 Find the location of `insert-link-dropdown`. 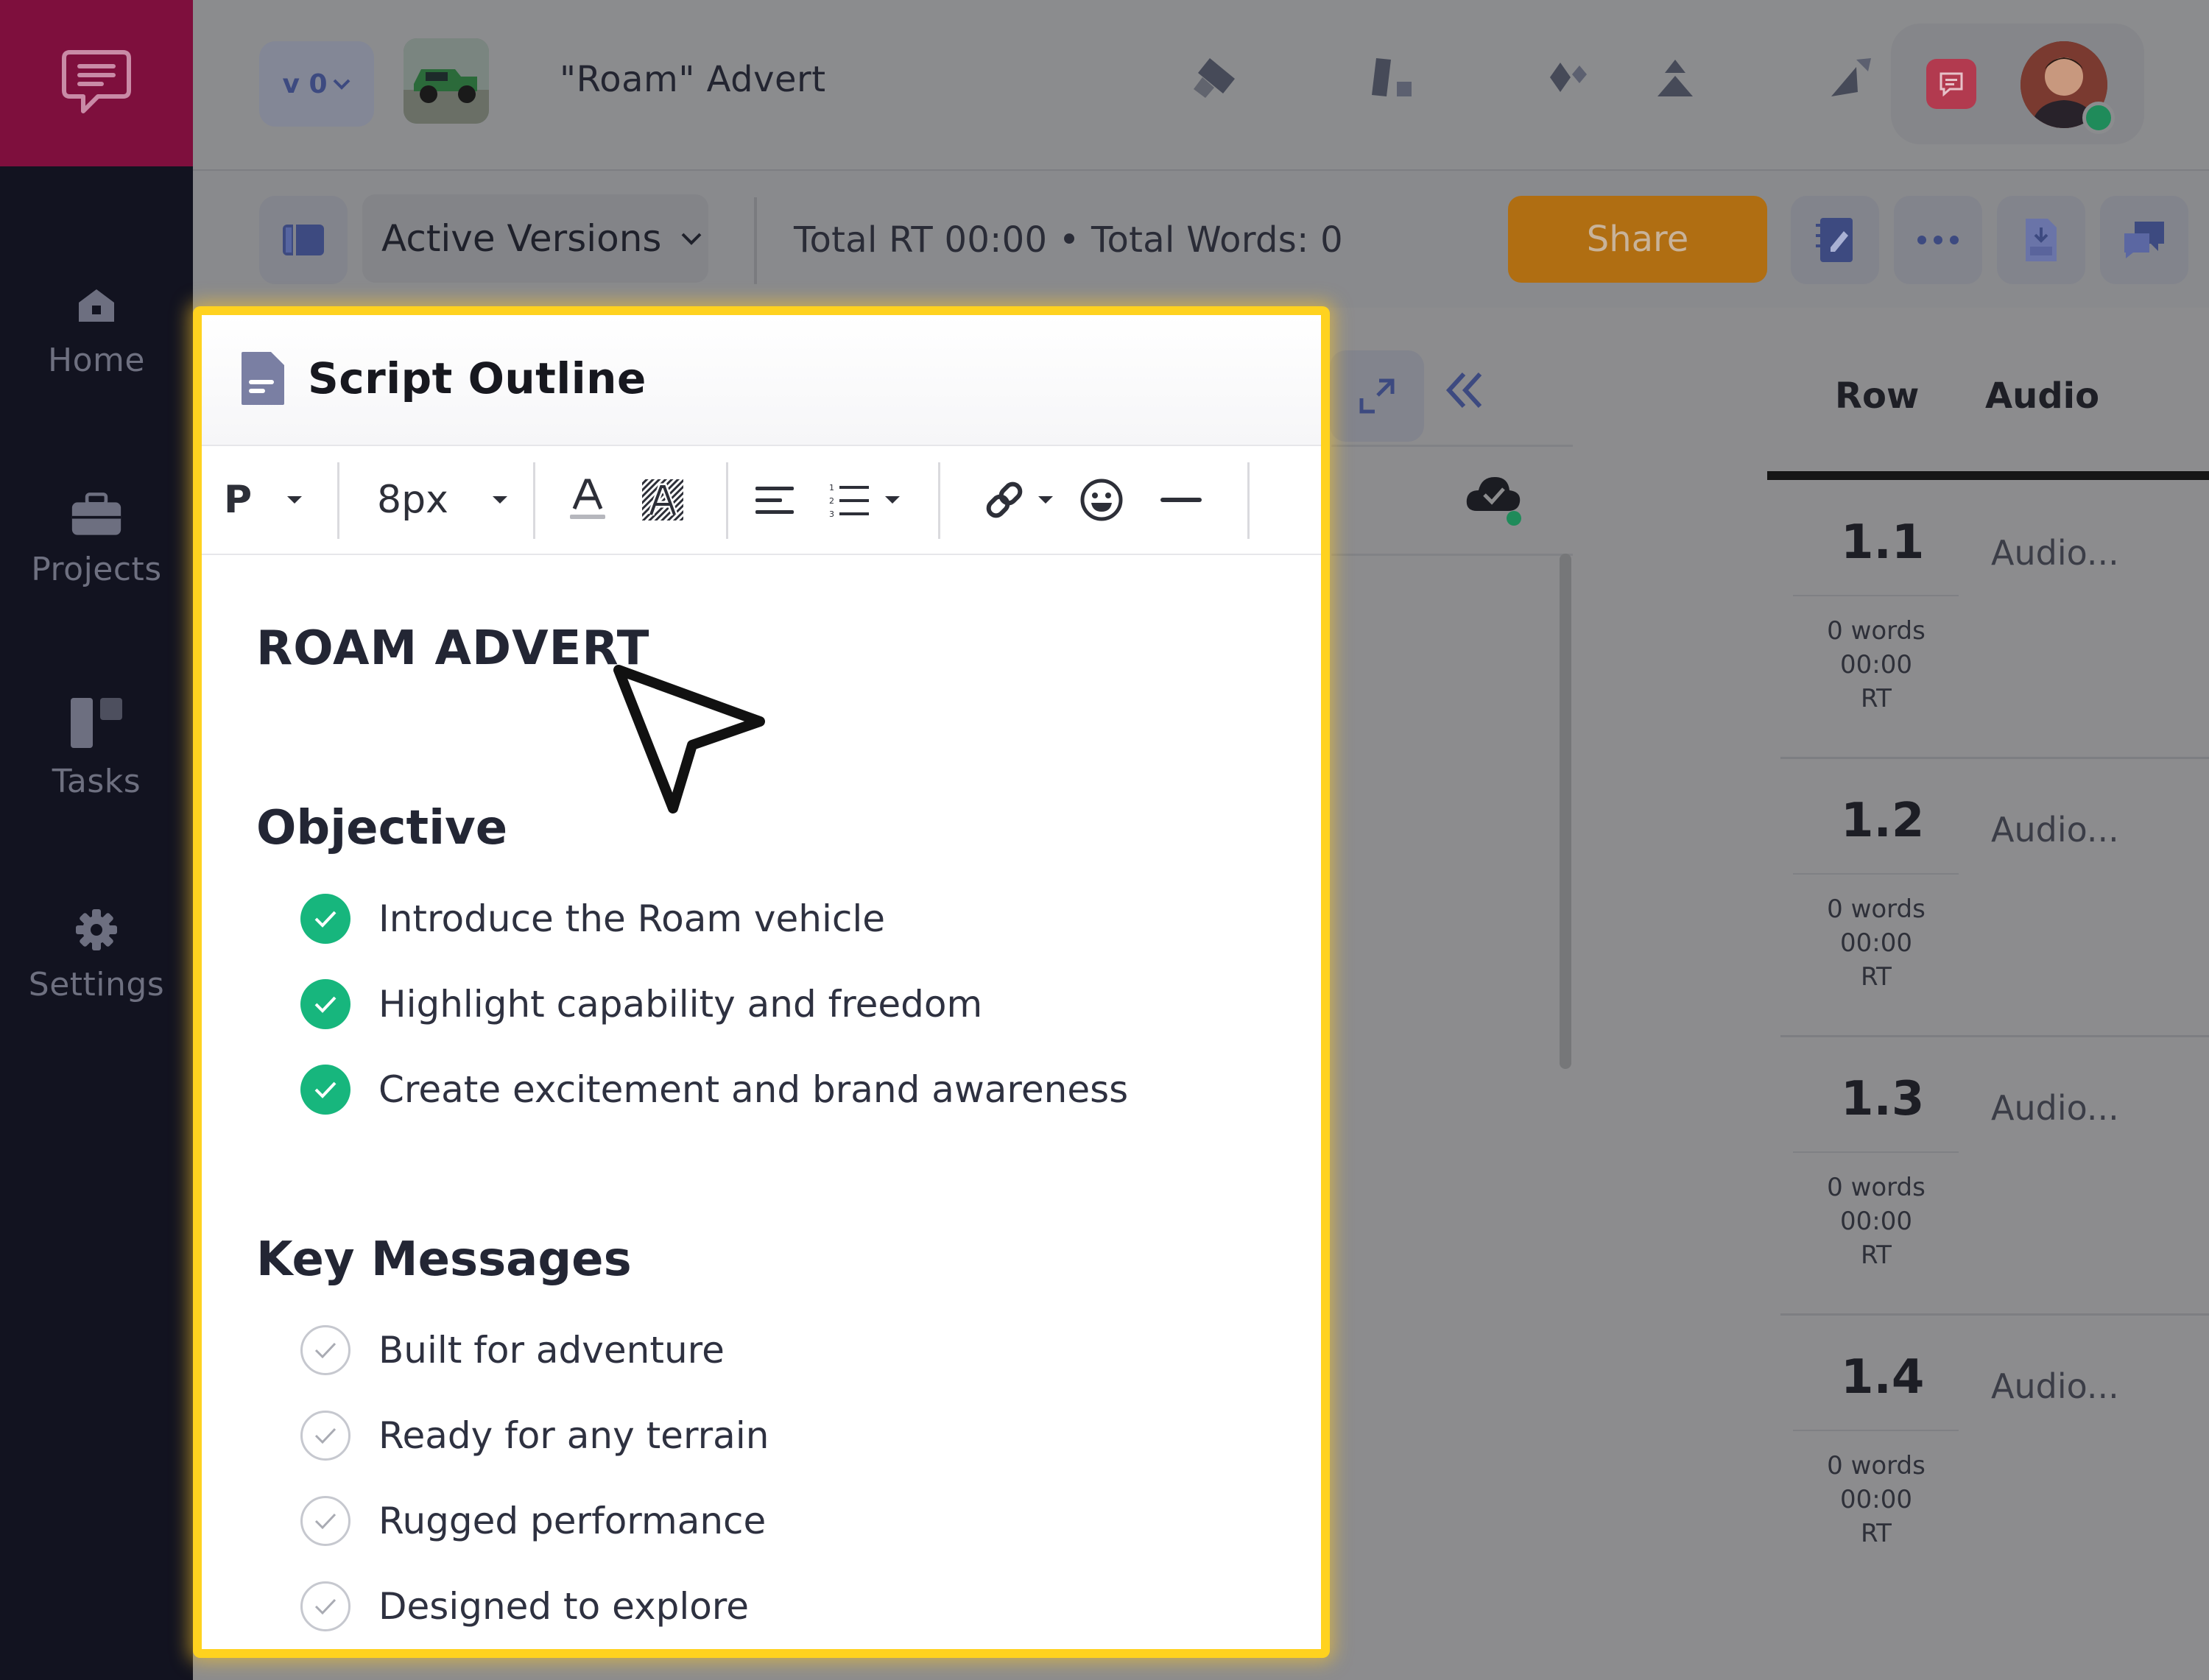

insert-link-dropdown is located at coordinates (1018, 500).